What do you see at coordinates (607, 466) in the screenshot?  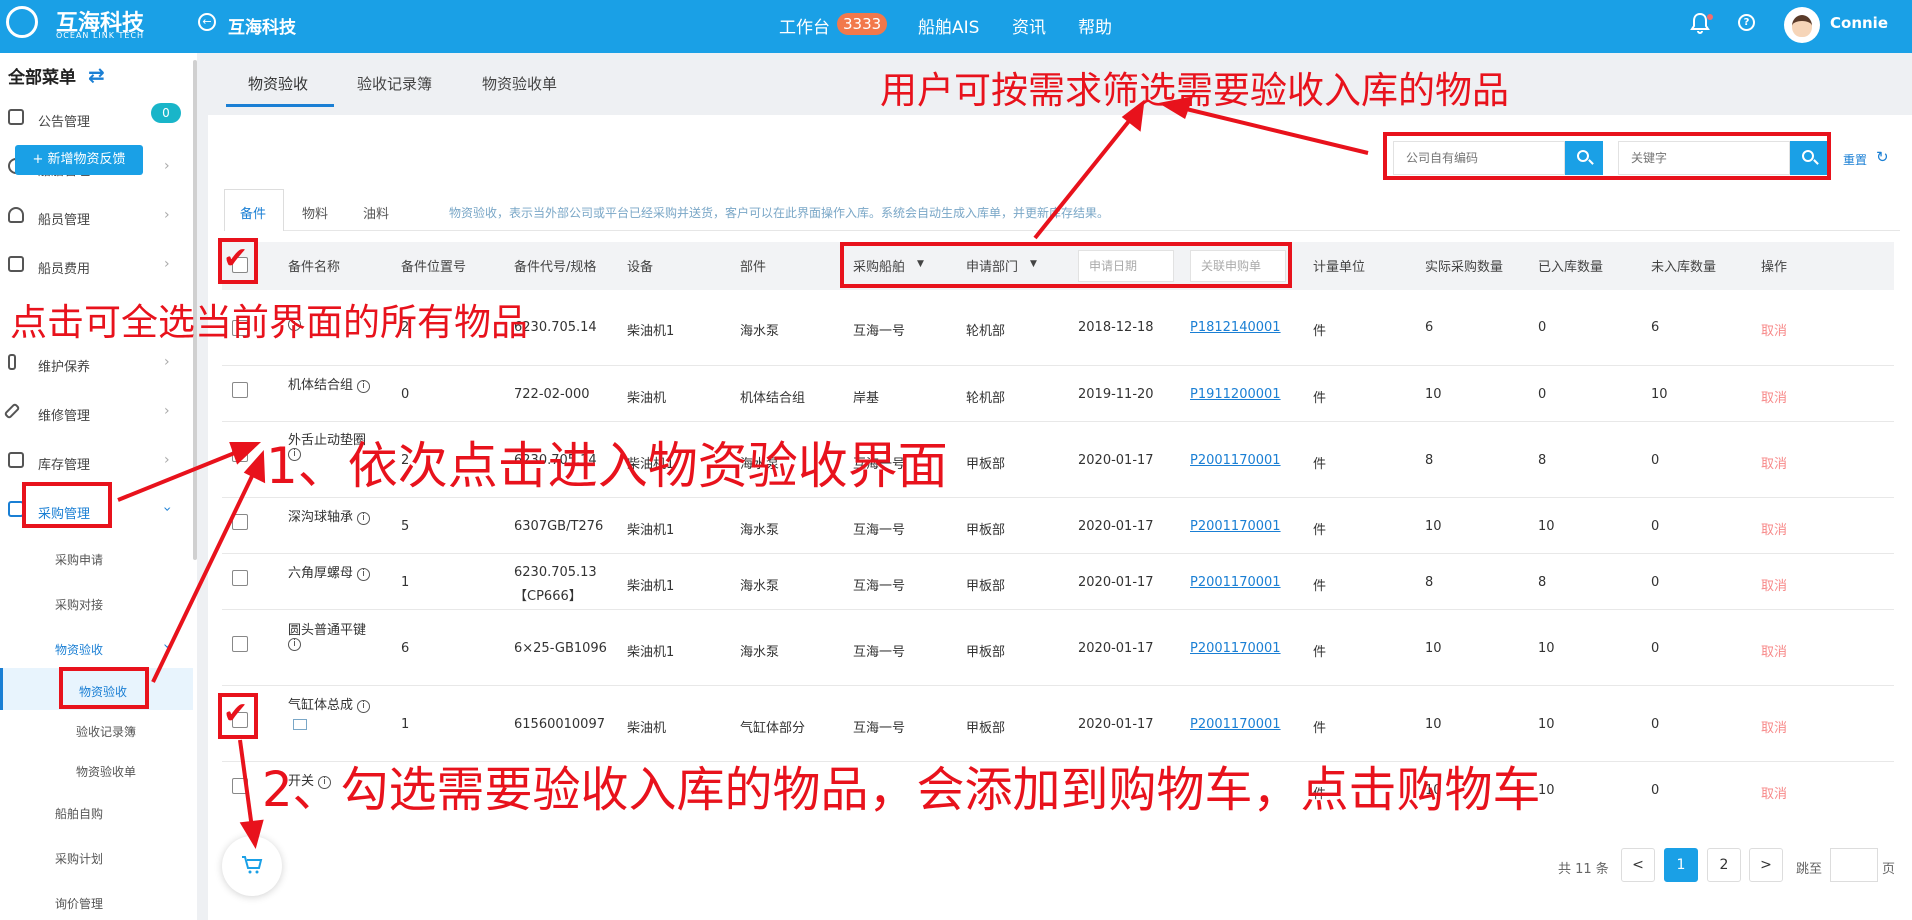 I see `annotation-step1: 1、依次点击进入物资验收界面` at bounding box center [607, 466].